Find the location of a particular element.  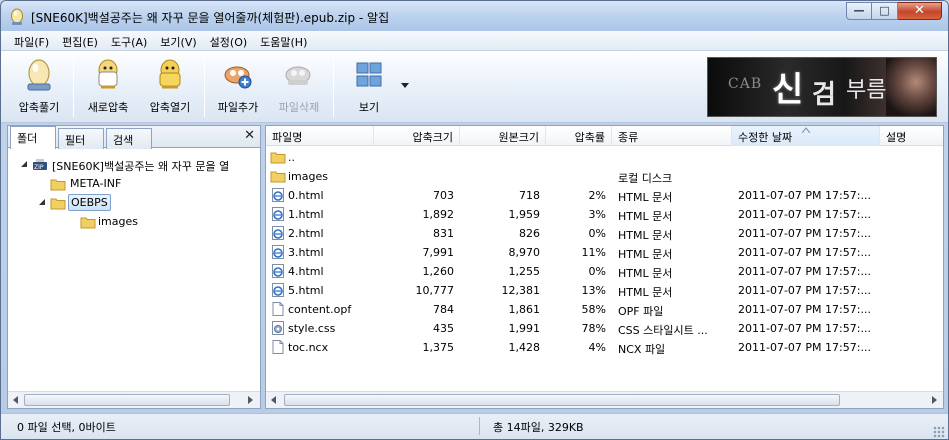

file-name-cell: 3.html is located at coordinates (306, 252).